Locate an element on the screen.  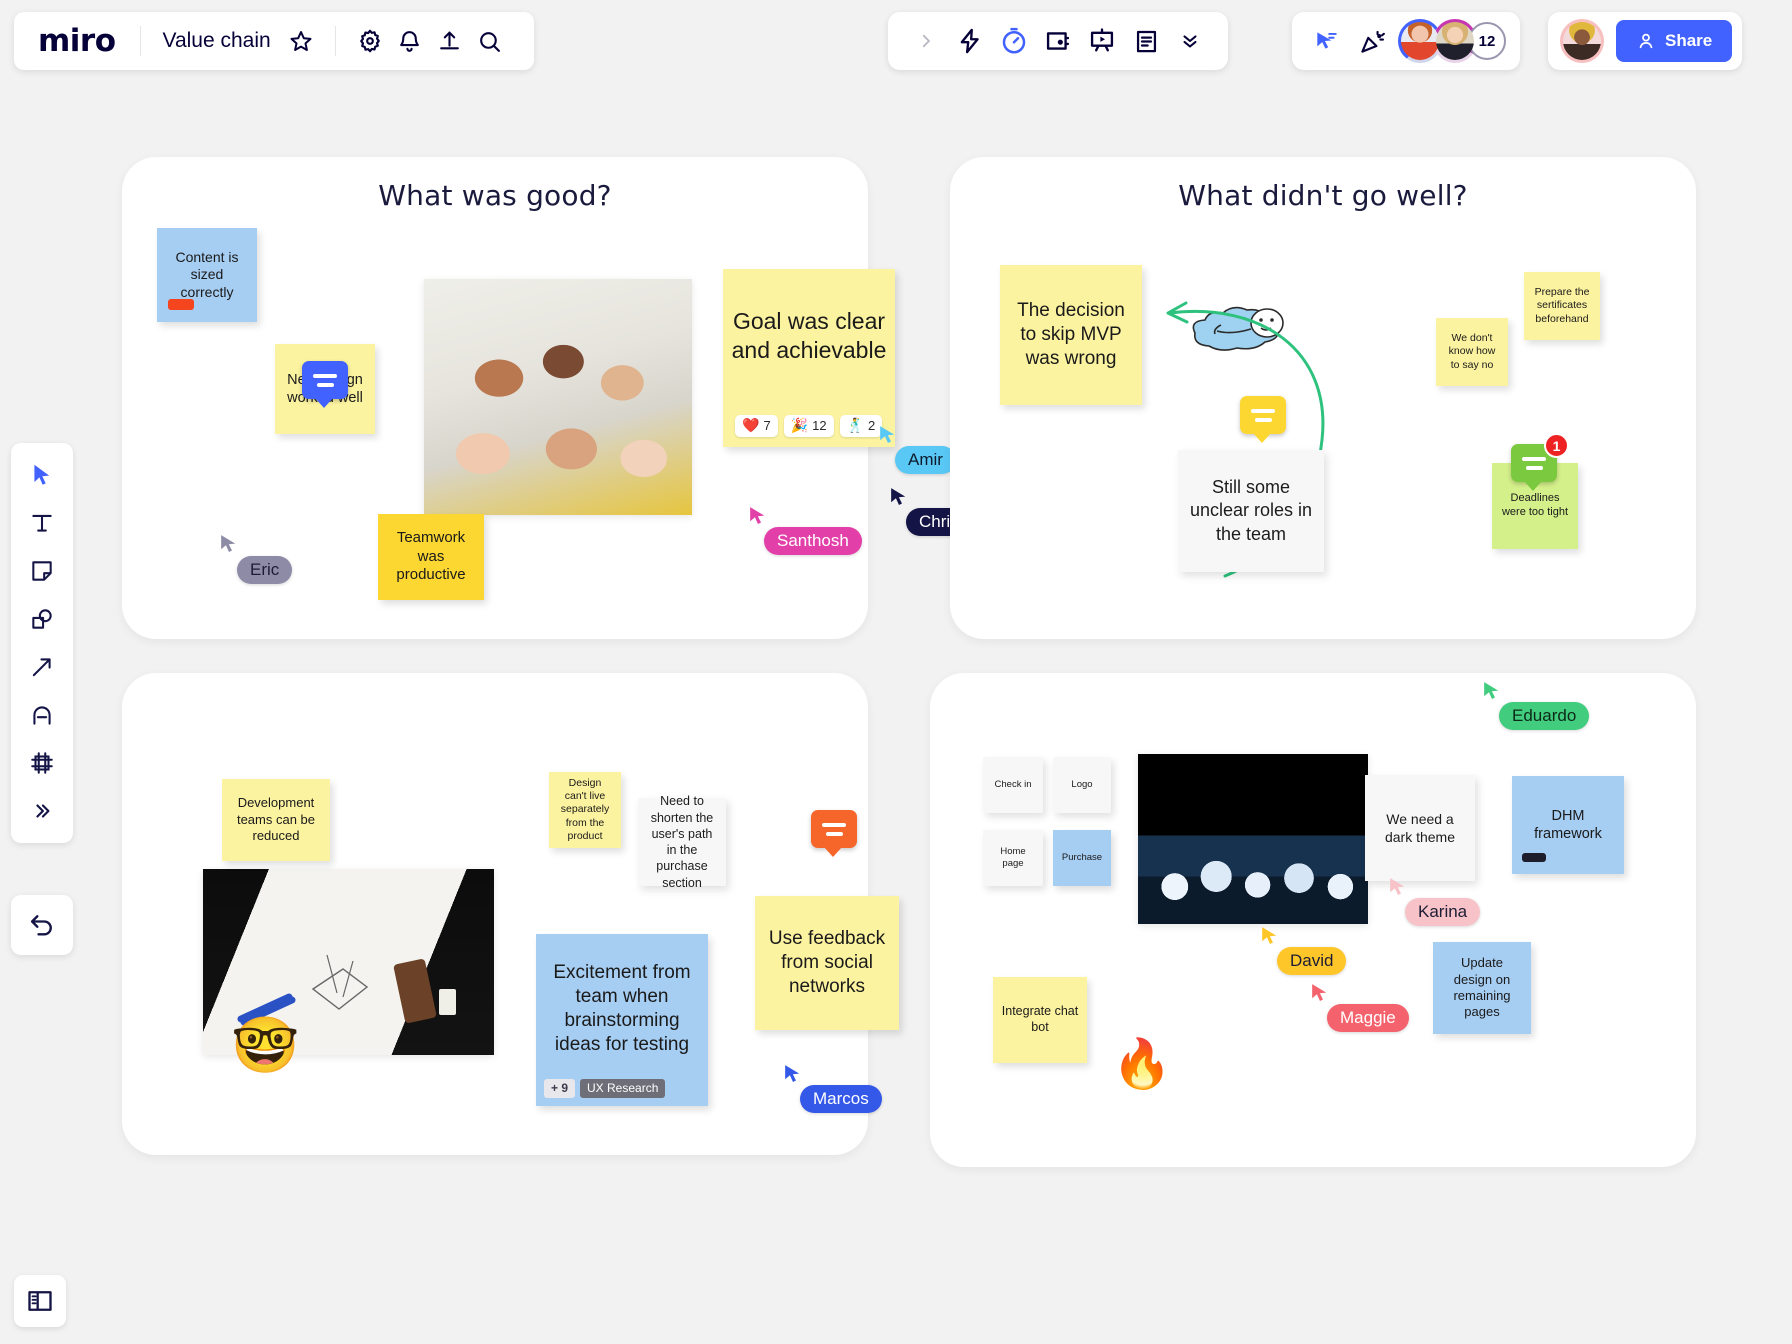
sticky-home-page: Home page is located at coordinates (1013, 858).